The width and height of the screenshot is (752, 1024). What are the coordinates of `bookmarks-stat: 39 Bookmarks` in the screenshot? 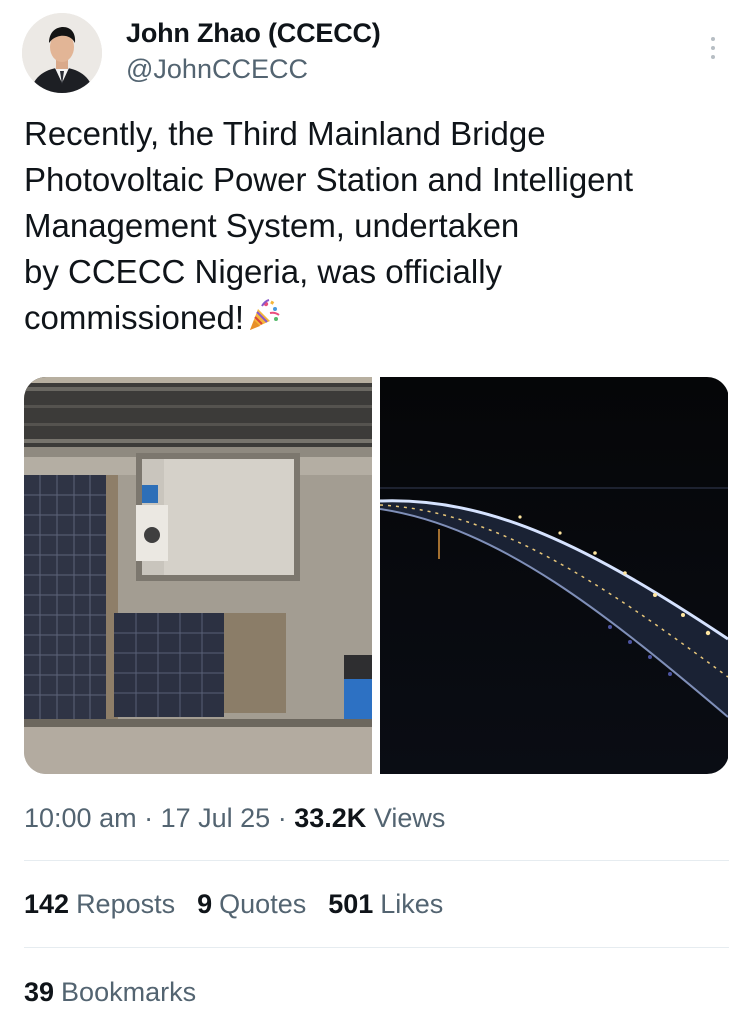 It's located at (110, 992).